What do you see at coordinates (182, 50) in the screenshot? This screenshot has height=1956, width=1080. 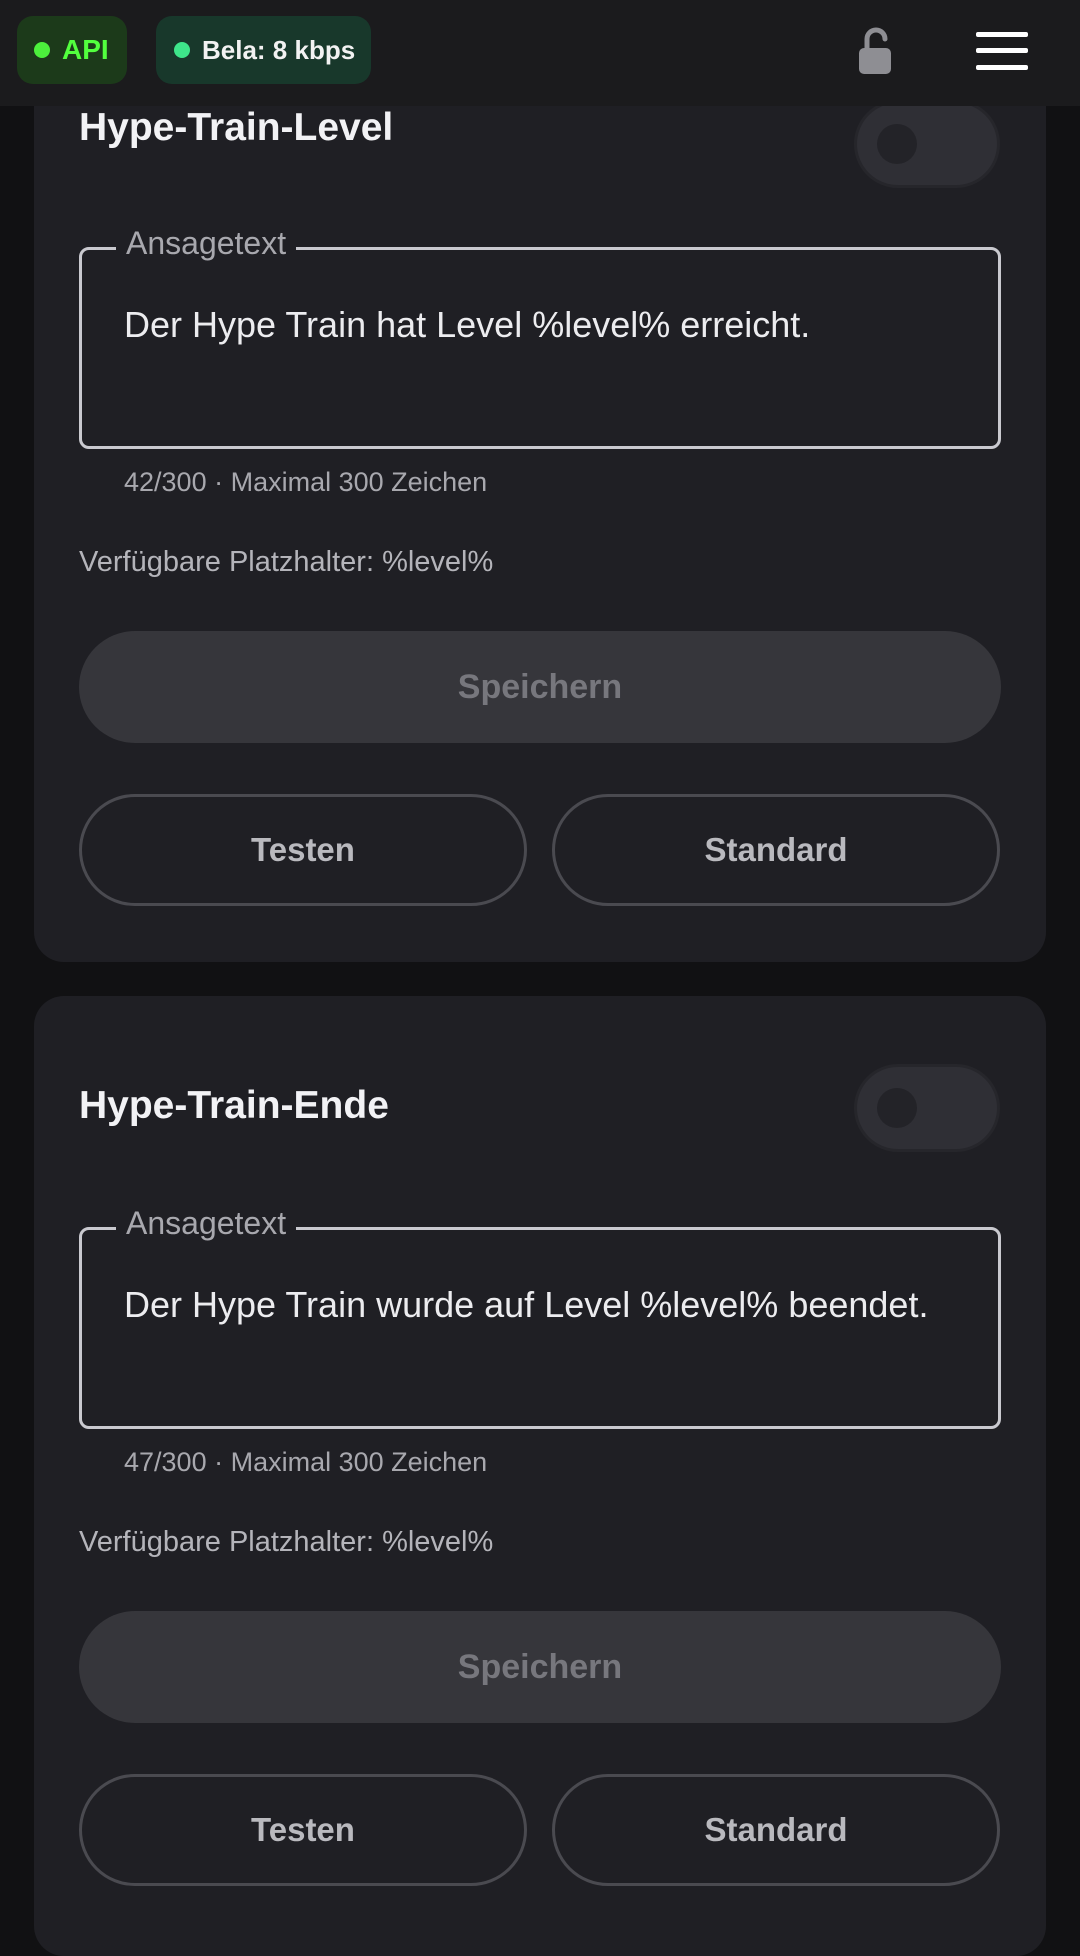 I see `bitrate-status-dot-icon` at bounding box center [182, 50].